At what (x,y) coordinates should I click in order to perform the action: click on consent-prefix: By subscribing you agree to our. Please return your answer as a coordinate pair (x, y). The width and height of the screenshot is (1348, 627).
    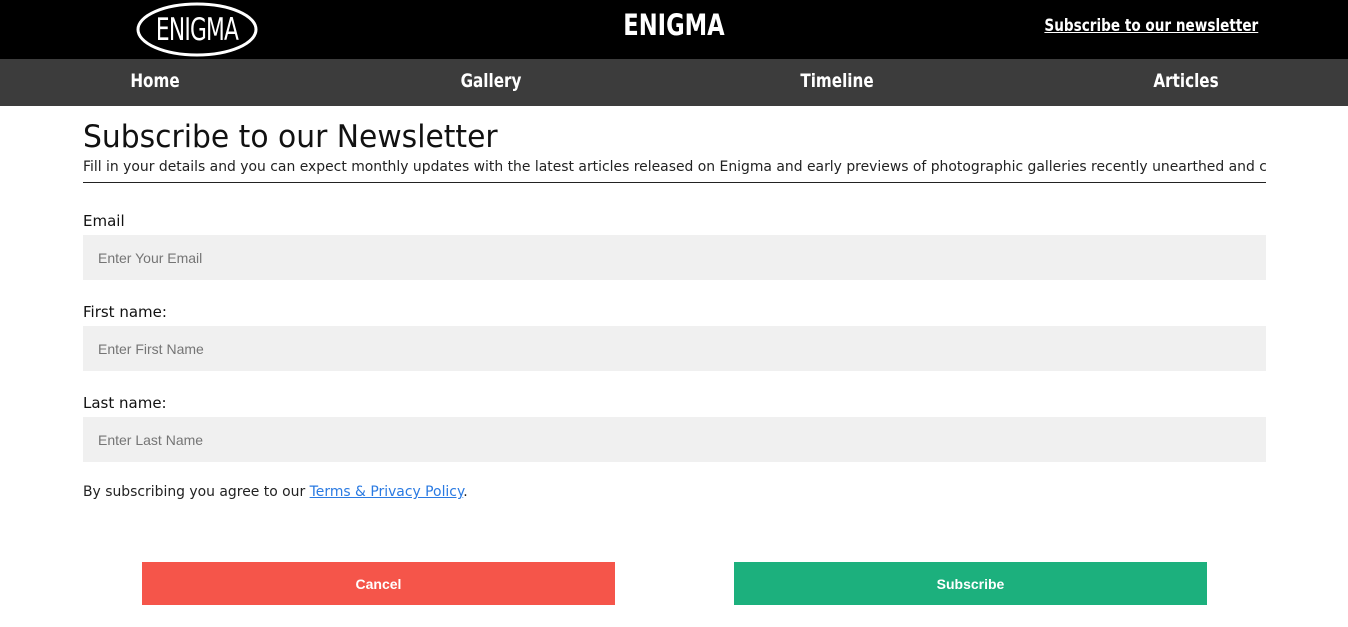
    Looking at the image, I should click on (196, 492).